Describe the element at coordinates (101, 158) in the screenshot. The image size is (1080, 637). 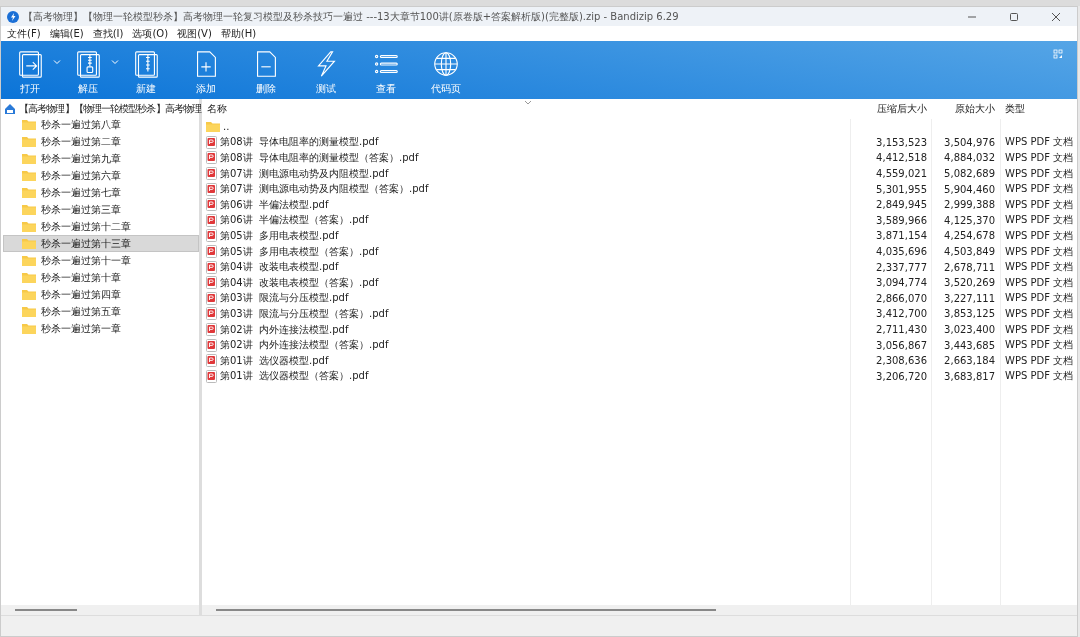
I see `tree-item: 秒杀一遍过第九章` at that location.